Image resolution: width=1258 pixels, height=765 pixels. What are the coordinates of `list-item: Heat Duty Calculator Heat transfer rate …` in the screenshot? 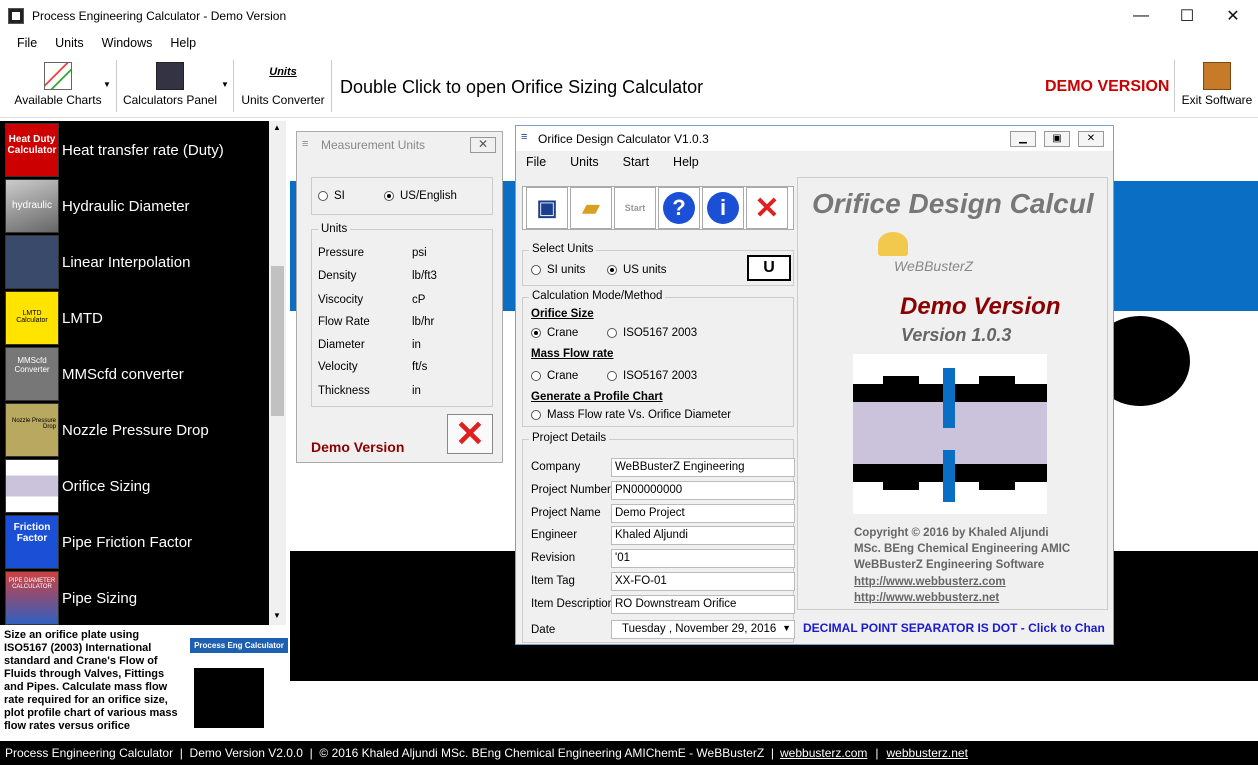 It's located at (134, 150).